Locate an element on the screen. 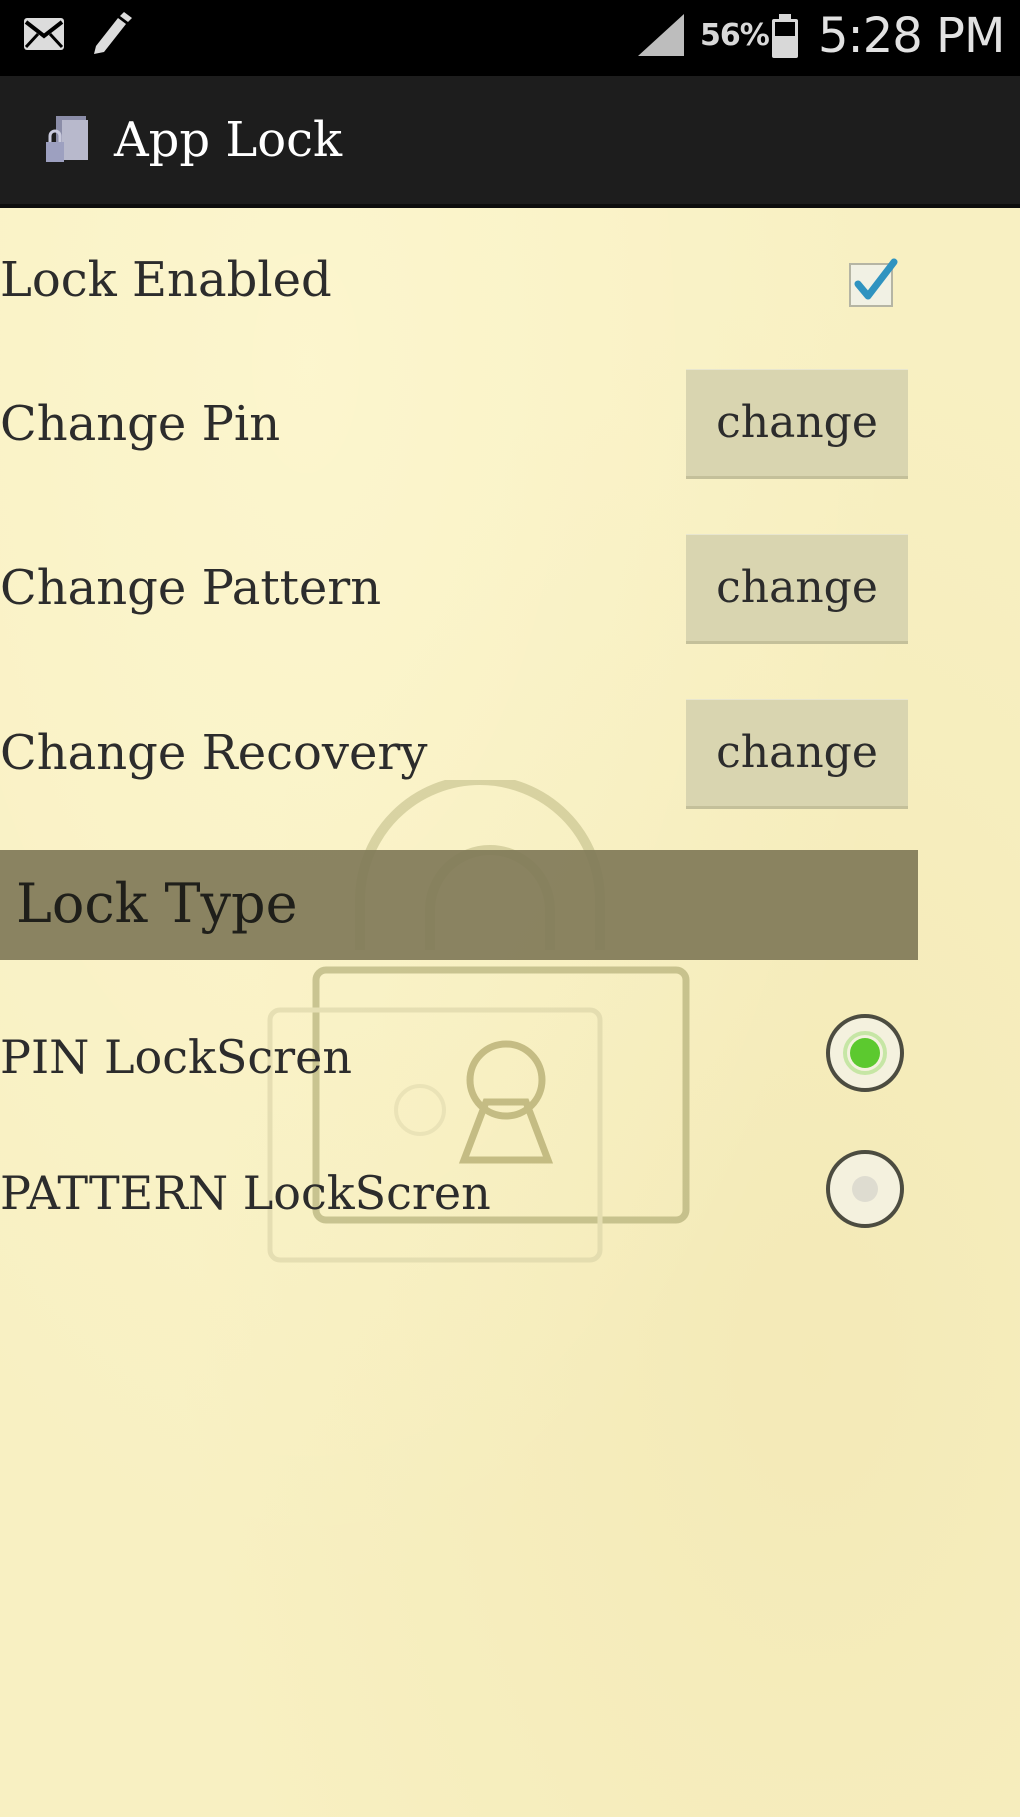 The height and width of the screenshot is (1817, 1020). edit-icon is located at coordinates (113, 33).